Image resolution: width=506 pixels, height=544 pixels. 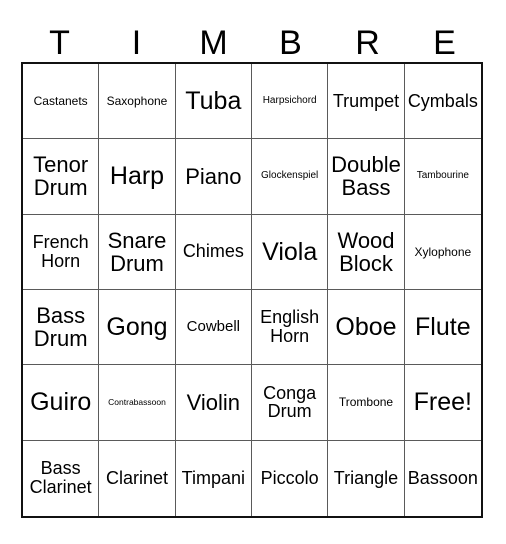 I want to click on bingo-cell-label: Bass Clarinet, so click(x=60, y=478).